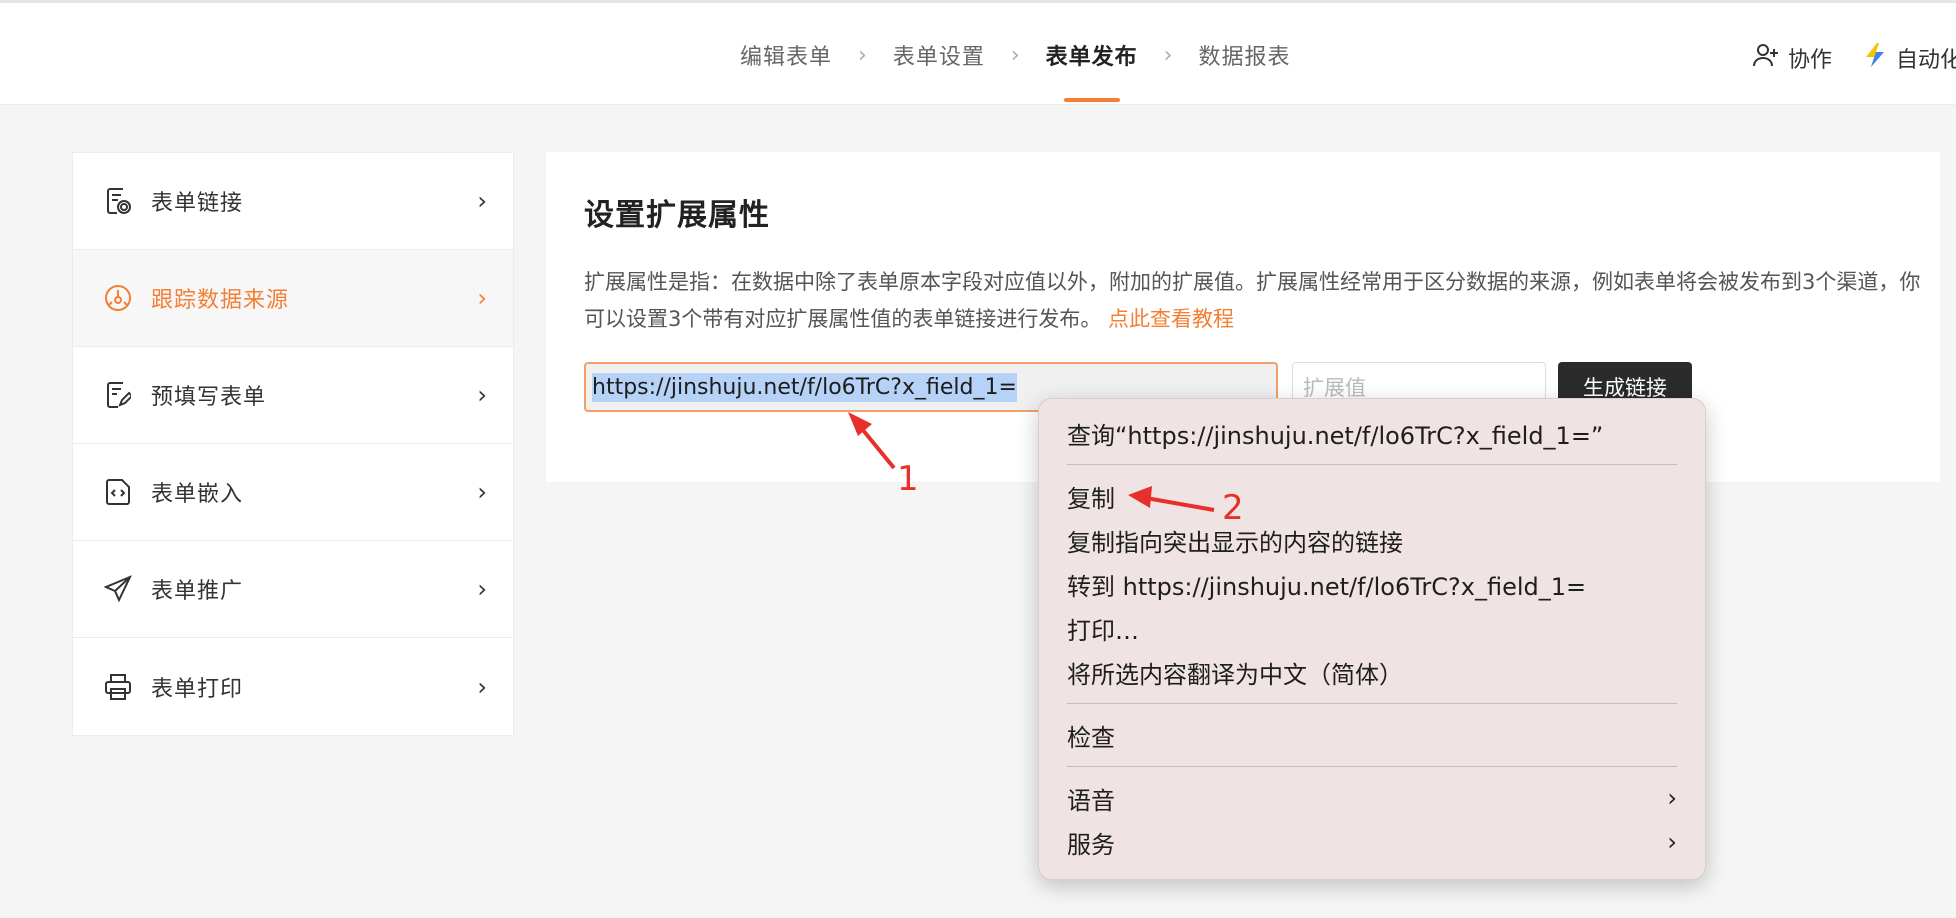 The image size is (1956, 918). I want to click on printer-icon, so click(118, 687).